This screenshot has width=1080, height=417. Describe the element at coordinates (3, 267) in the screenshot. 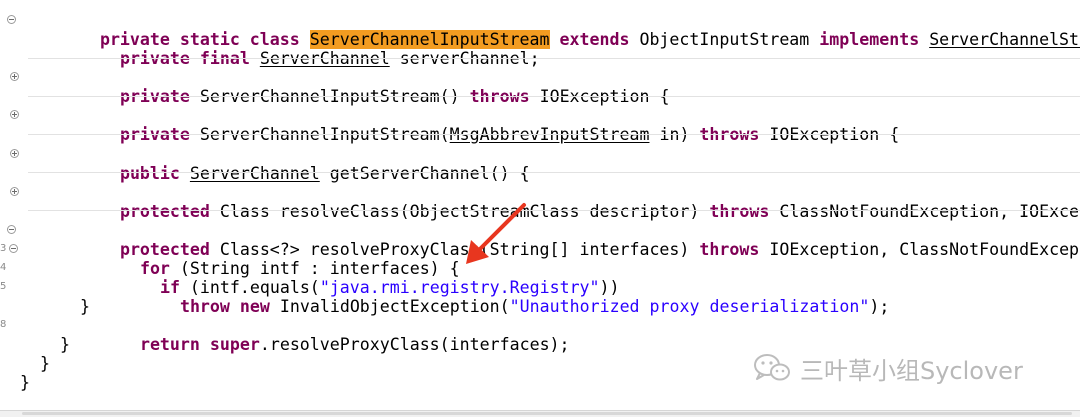

I see `line-number: 4` at that location.